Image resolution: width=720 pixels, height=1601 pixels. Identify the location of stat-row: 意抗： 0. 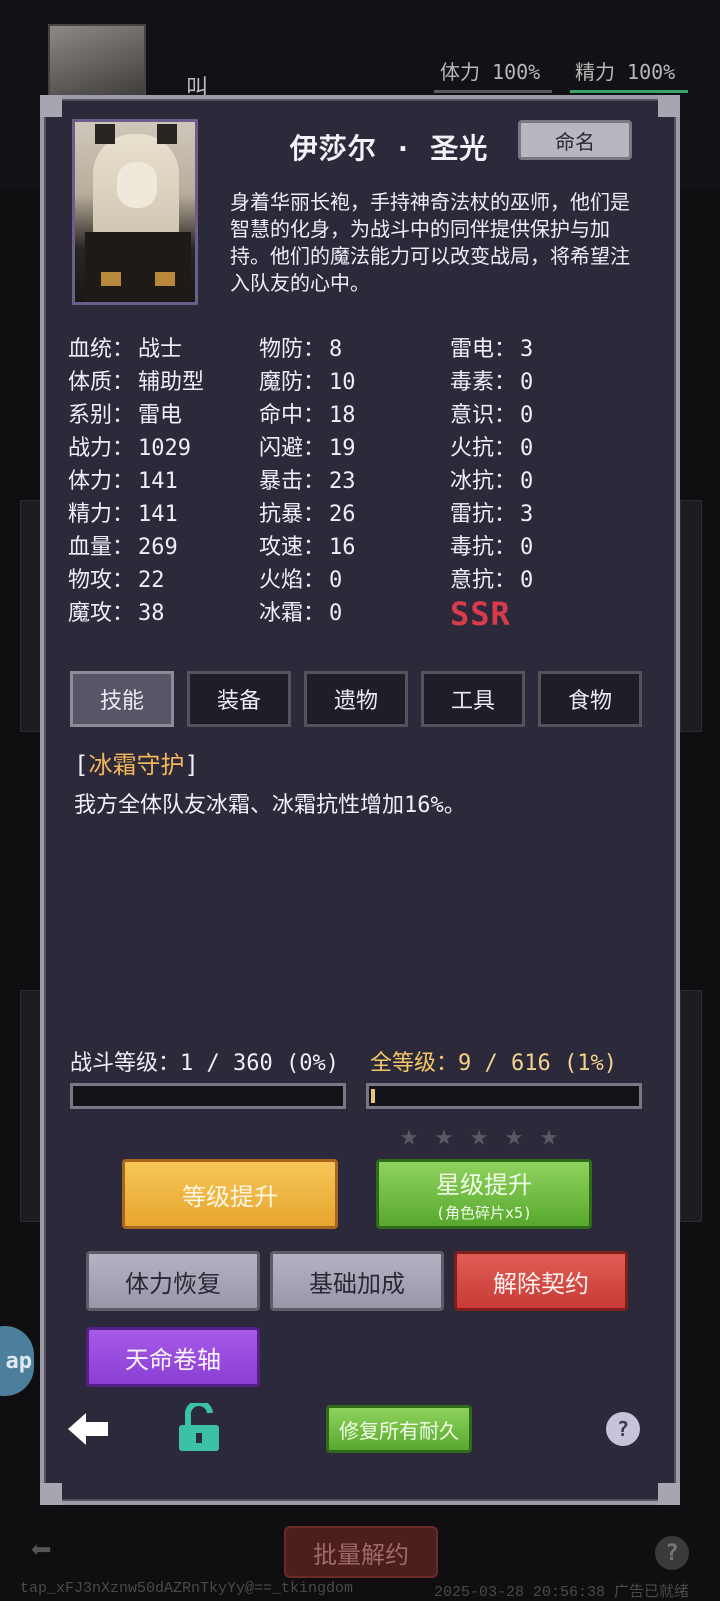
(491, 578).